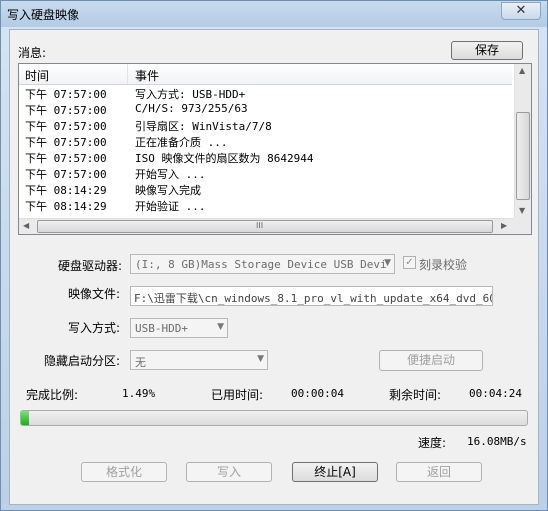 Image resolution: width=548 pixels, height=511 pixels. What do you see at coordinates (43, 15) in the screenshot?
I see `window-title: 写入硬盘映像` at bounding box center [43, 15].